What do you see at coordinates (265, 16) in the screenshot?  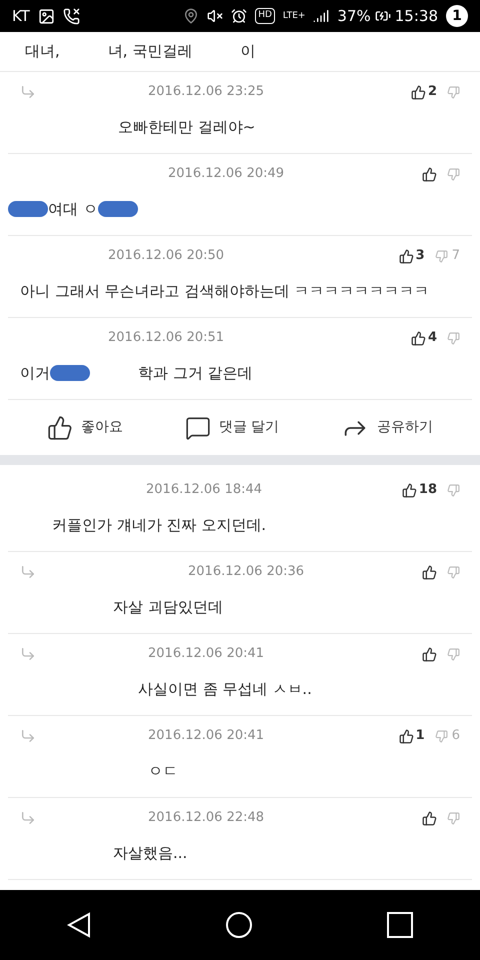 I see `hd-label: HD` at bounding box center [265, 16].